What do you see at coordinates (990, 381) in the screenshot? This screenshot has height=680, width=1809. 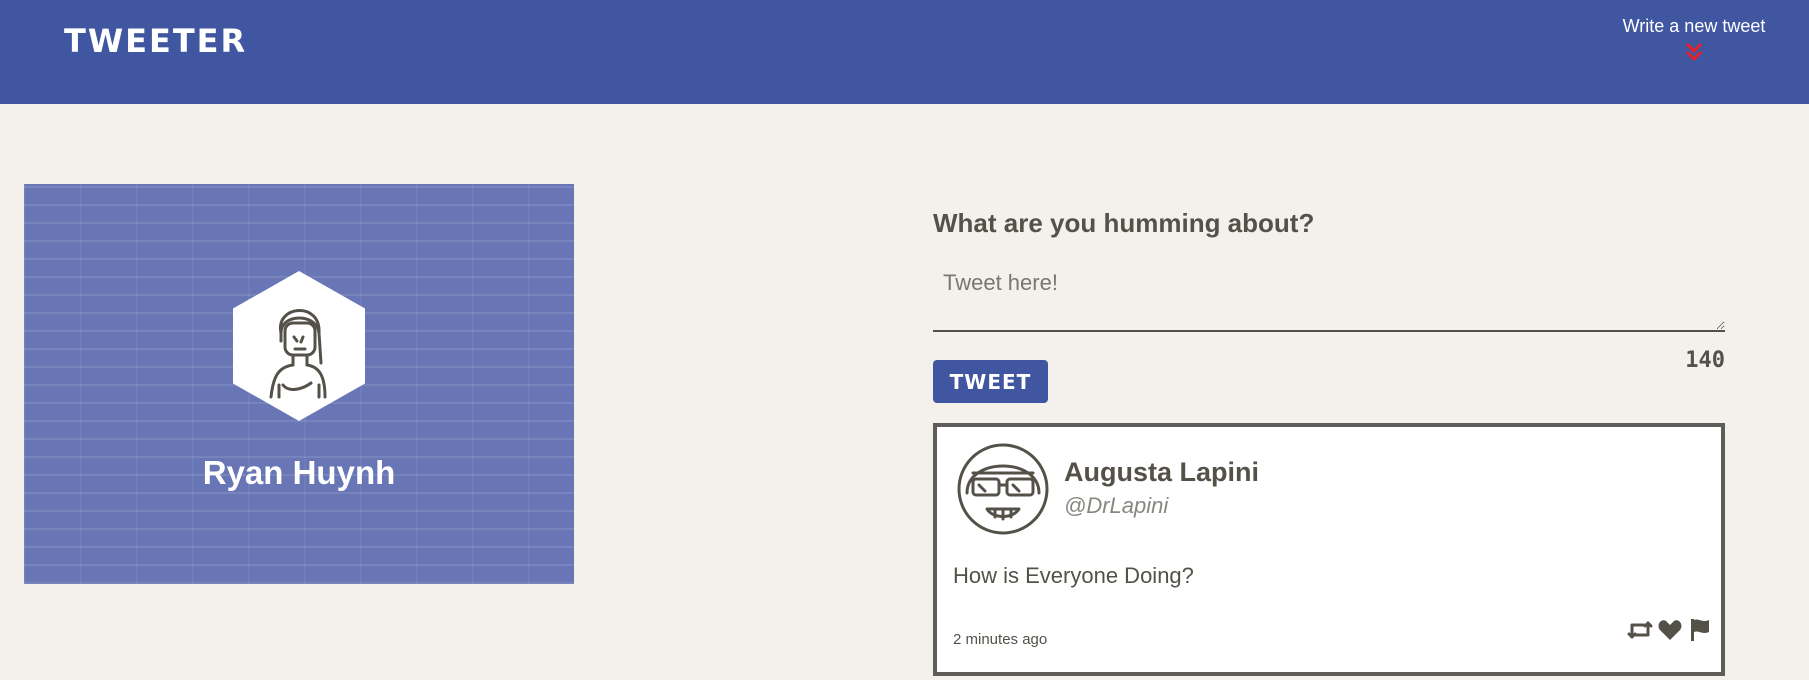 I see `tweet-button: TWEET` at bounding box center [990, 381].